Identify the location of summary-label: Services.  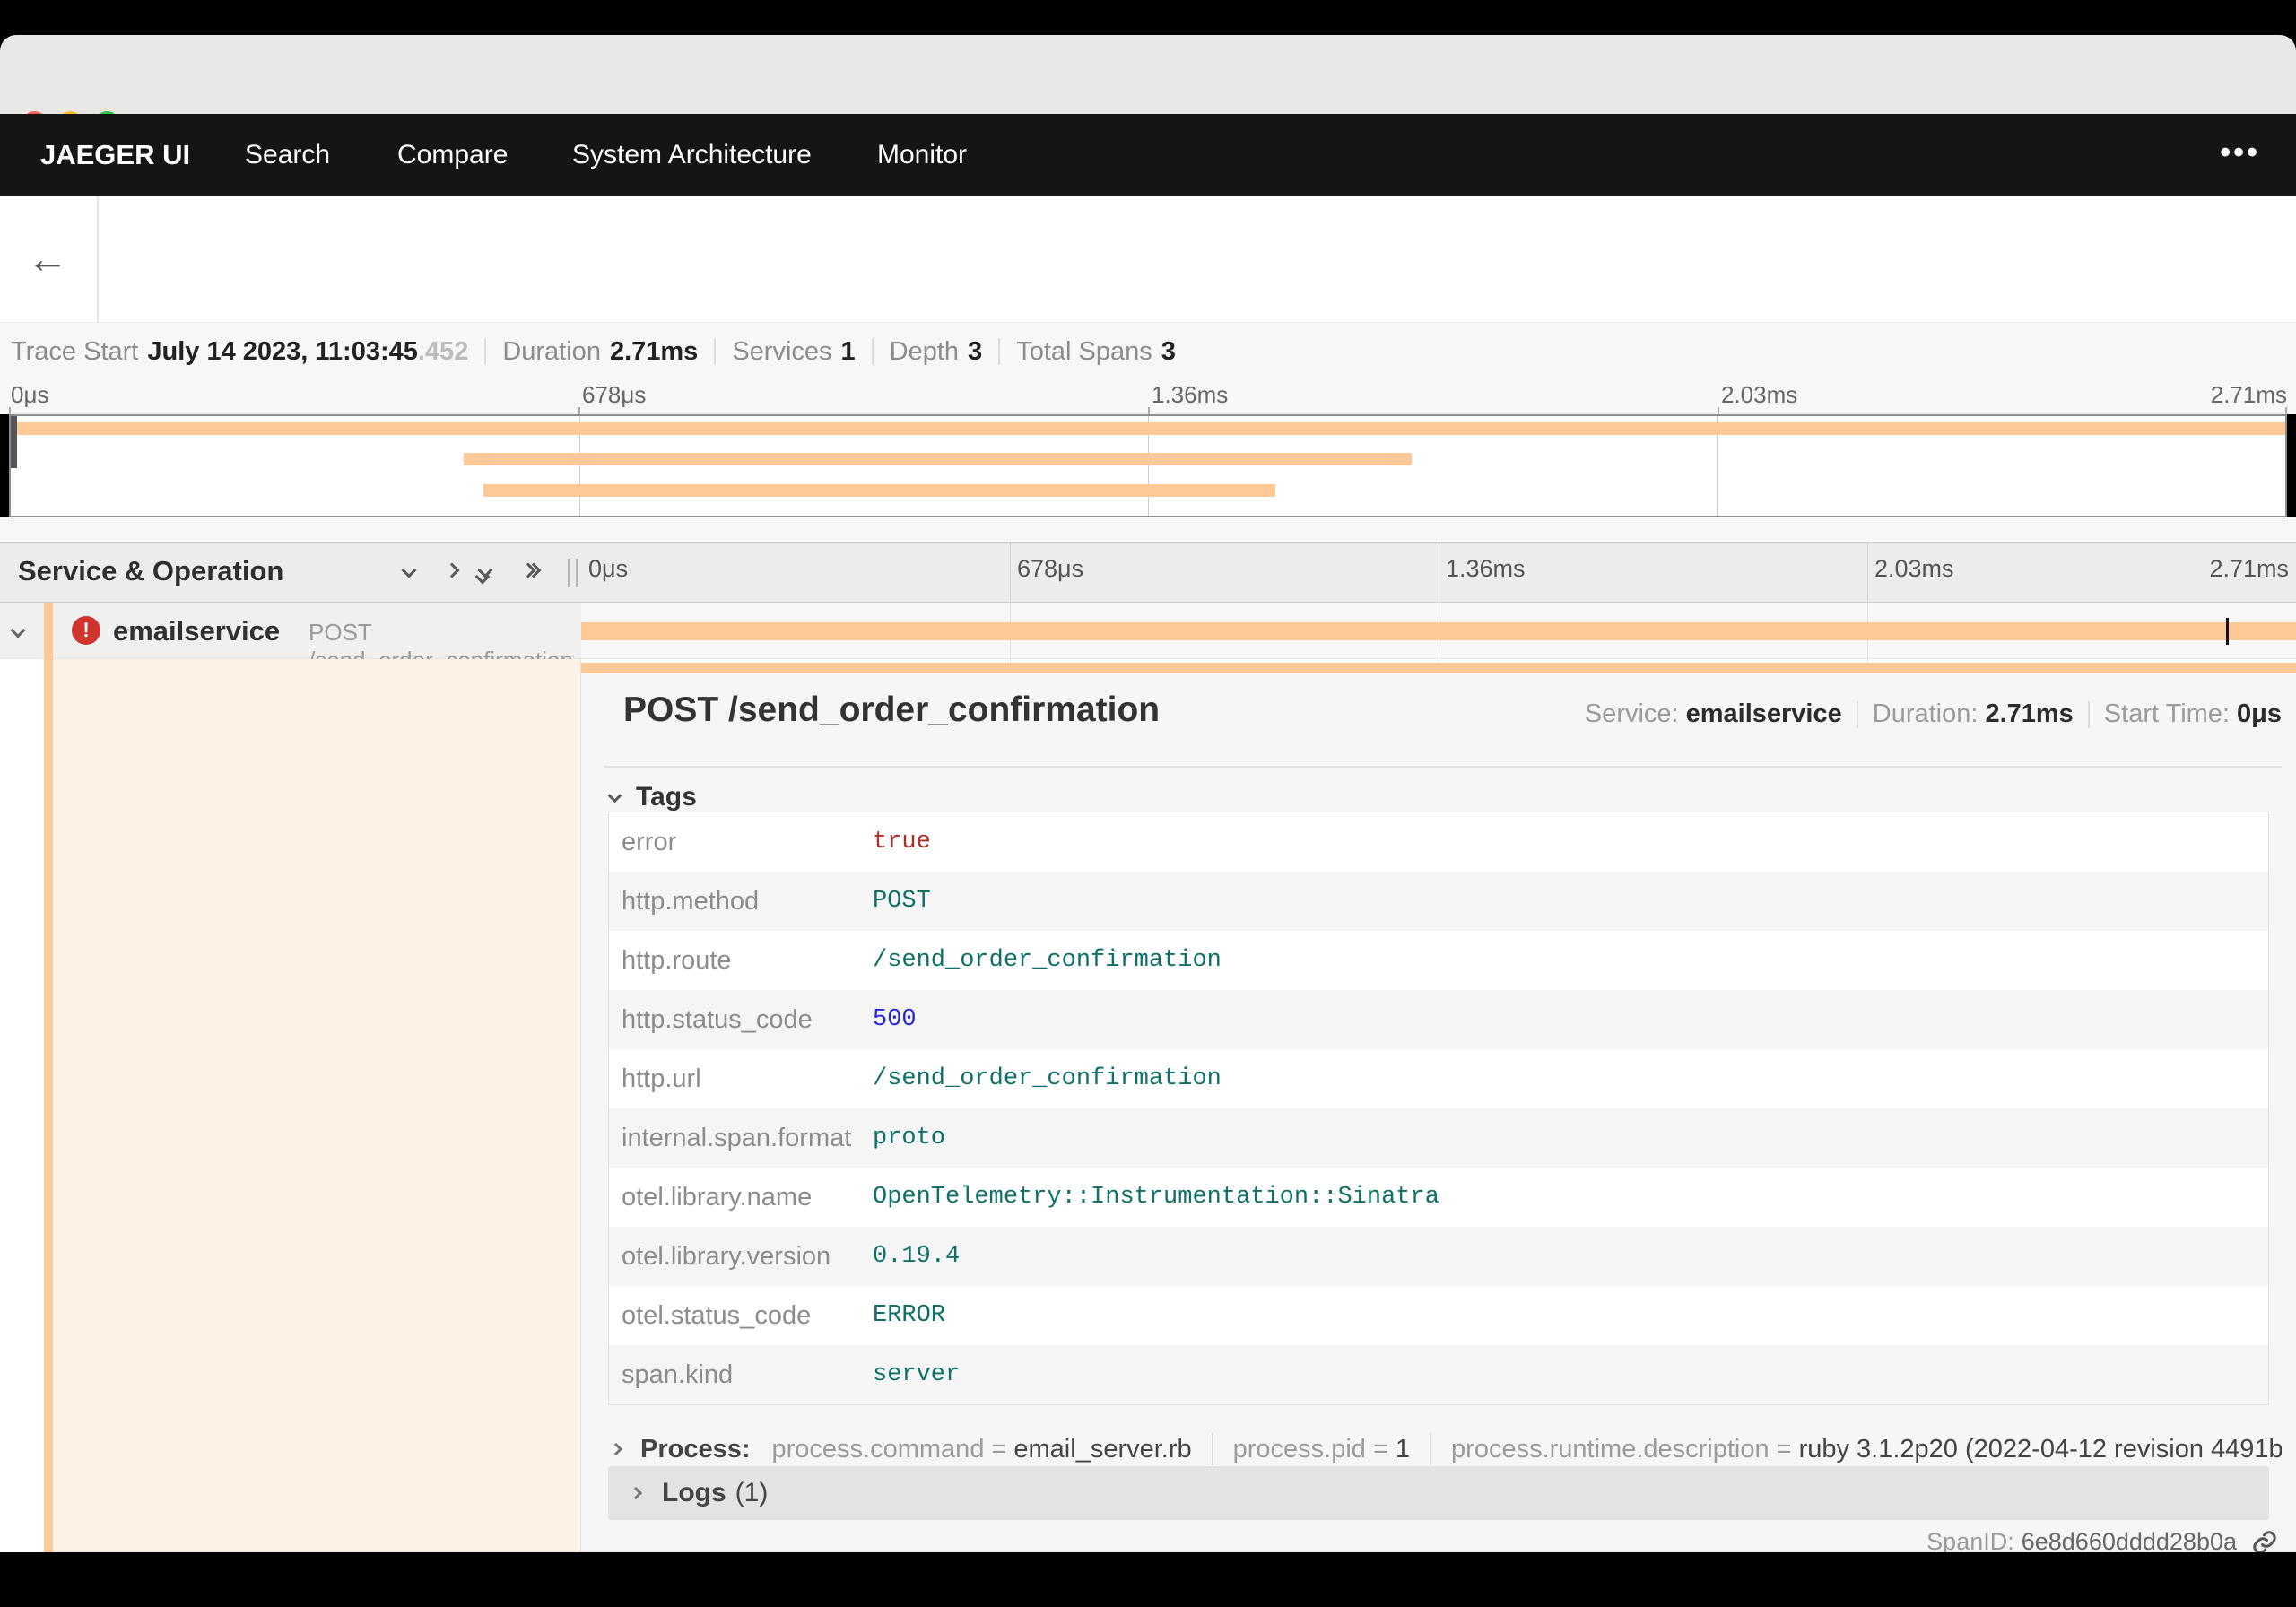
(782, 351).